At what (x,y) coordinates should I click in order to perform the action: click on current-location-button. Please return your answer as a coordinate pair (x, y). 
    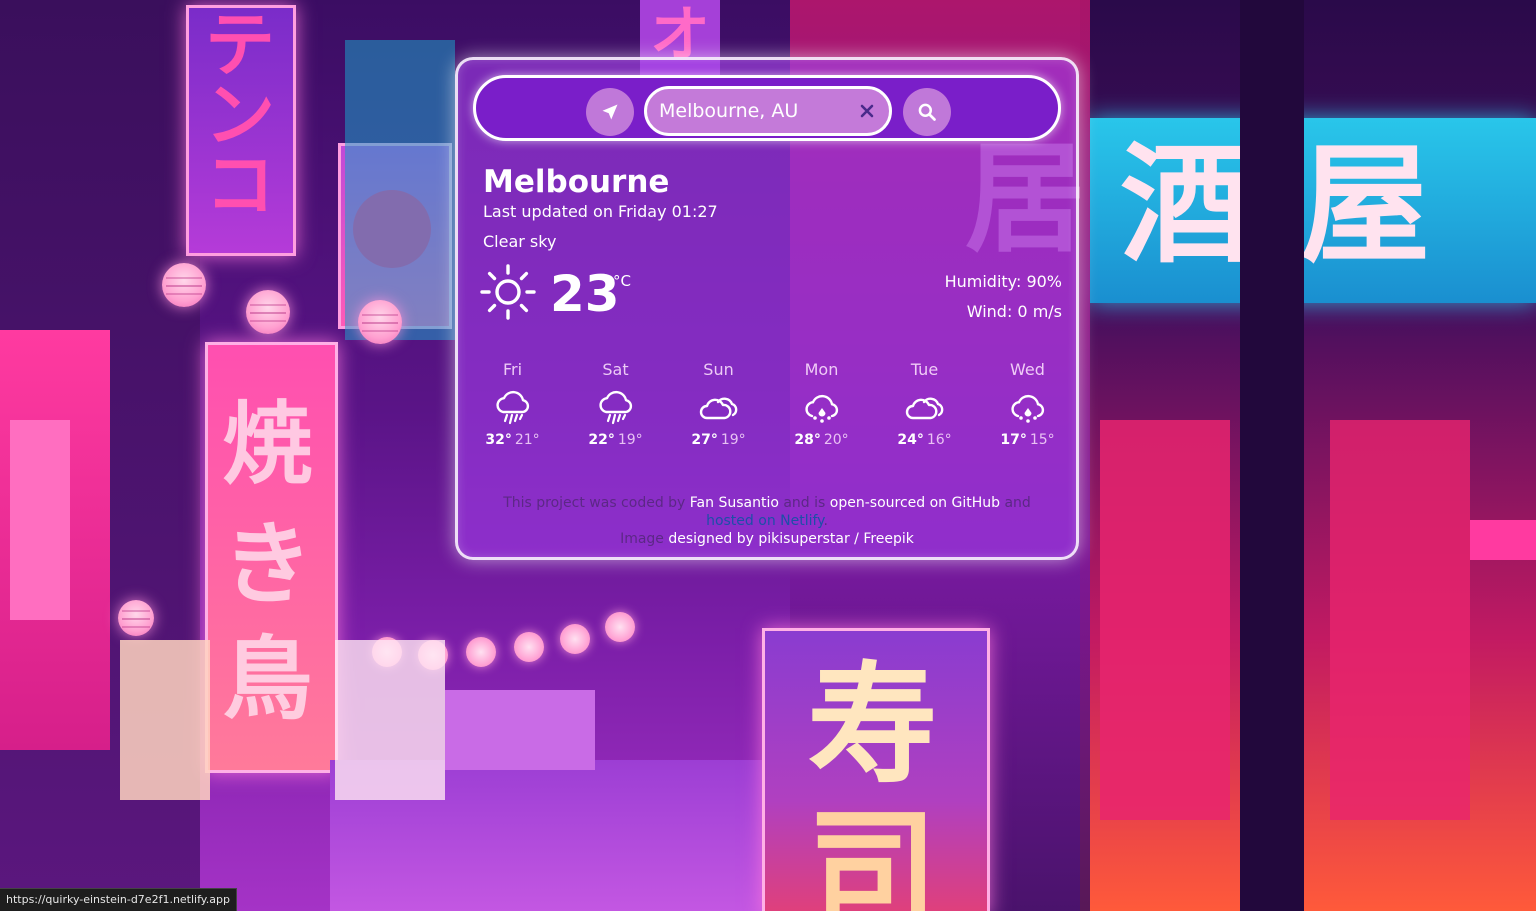
    Looking at the image, I should click on (610, 112).